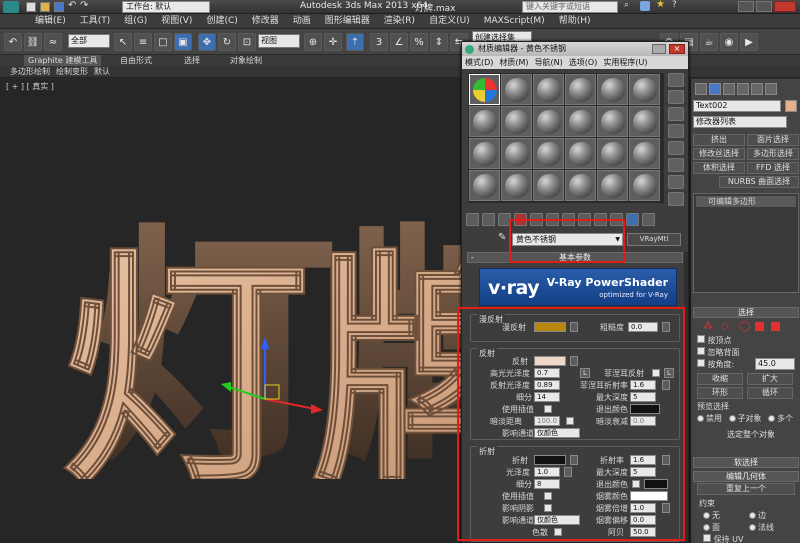 The height and width of the screenshot is (543, 800). Describe the element at coordinates (686, 397) in the screenshot. I see `material-editor-scrollbar` at that location.